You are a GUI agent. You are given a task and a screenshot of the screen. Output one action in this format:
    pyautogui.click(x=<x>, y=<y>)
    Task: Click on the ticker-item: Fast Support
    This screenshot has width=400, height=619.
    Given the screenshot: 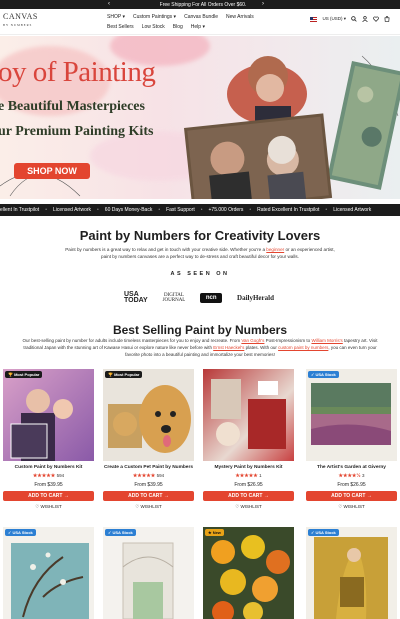 What is the action you would take?
    pyautogui.click(x=180, y=210)
    